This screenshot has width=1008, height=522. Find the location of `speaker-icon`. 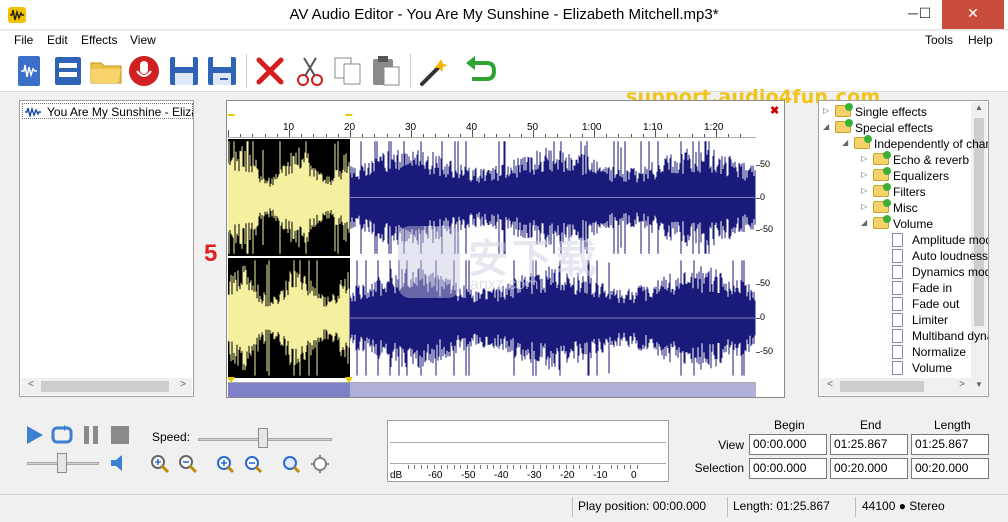

speaker-icon is located at coordinates (119, 463).